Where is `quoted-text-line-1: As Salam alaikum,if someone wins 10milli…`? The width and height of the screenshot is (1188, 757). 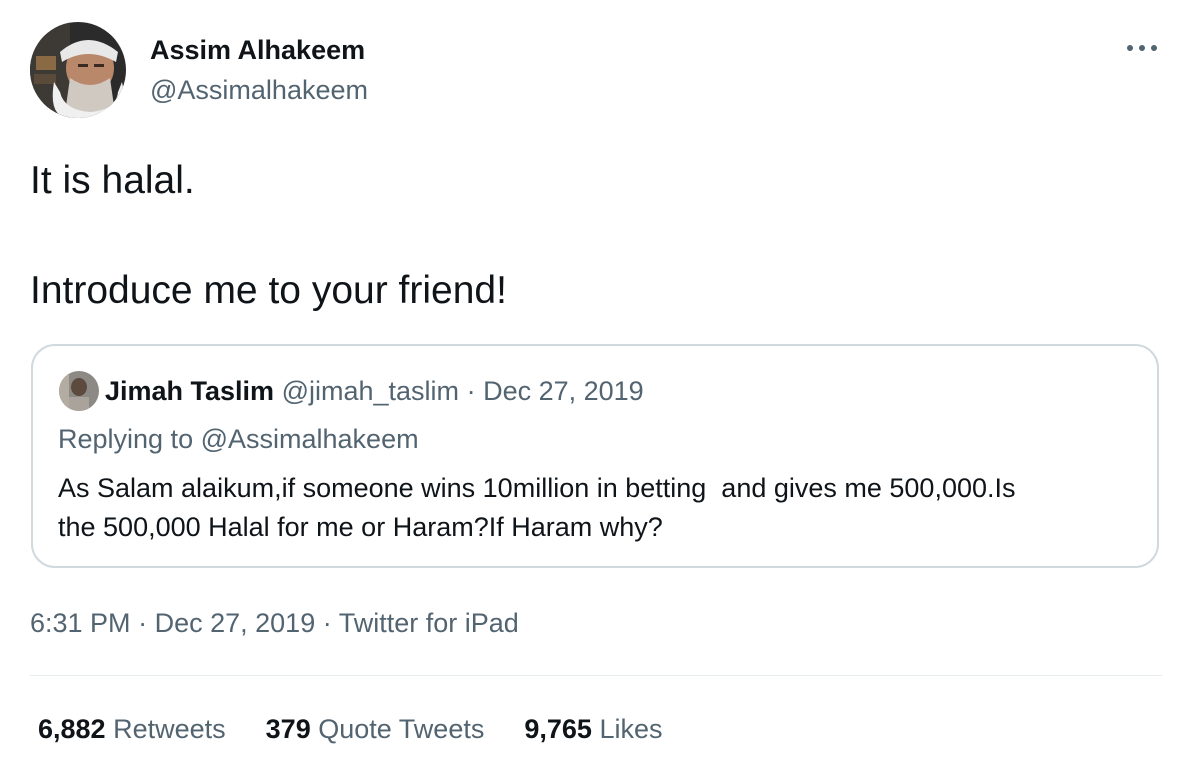
quoted-text-line-1: As Salam alaikum,if someone wins 10milli… is located at coordinates (537, 488).